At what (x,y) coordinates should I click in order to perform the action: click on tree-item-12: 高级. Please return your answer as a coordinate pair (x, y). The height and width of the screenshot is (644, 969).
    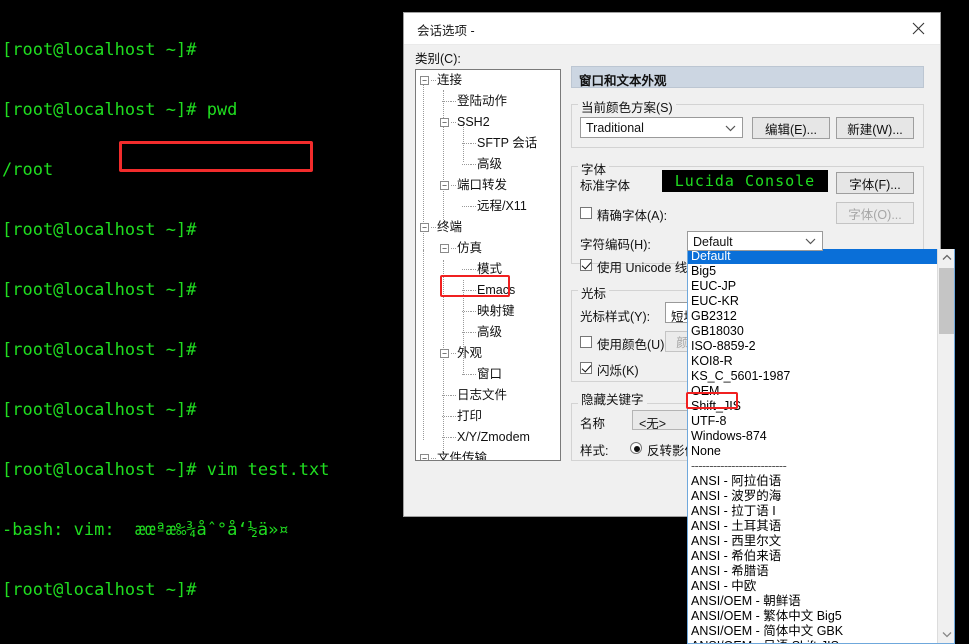
    Looking at the image, I should click on (488, 332).